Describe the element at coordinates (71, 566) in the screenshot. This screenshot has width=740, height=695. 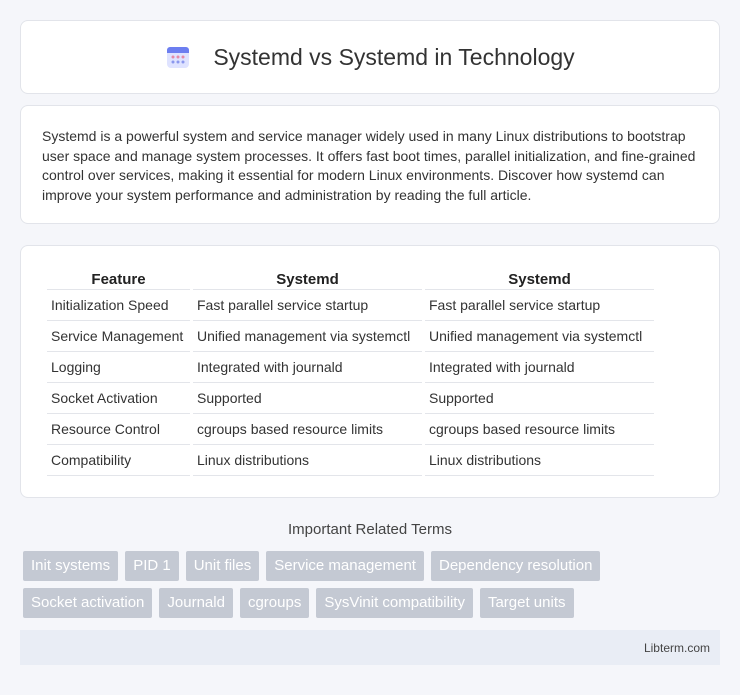
I see `term-tag-init-systems: Init systems` at that location.